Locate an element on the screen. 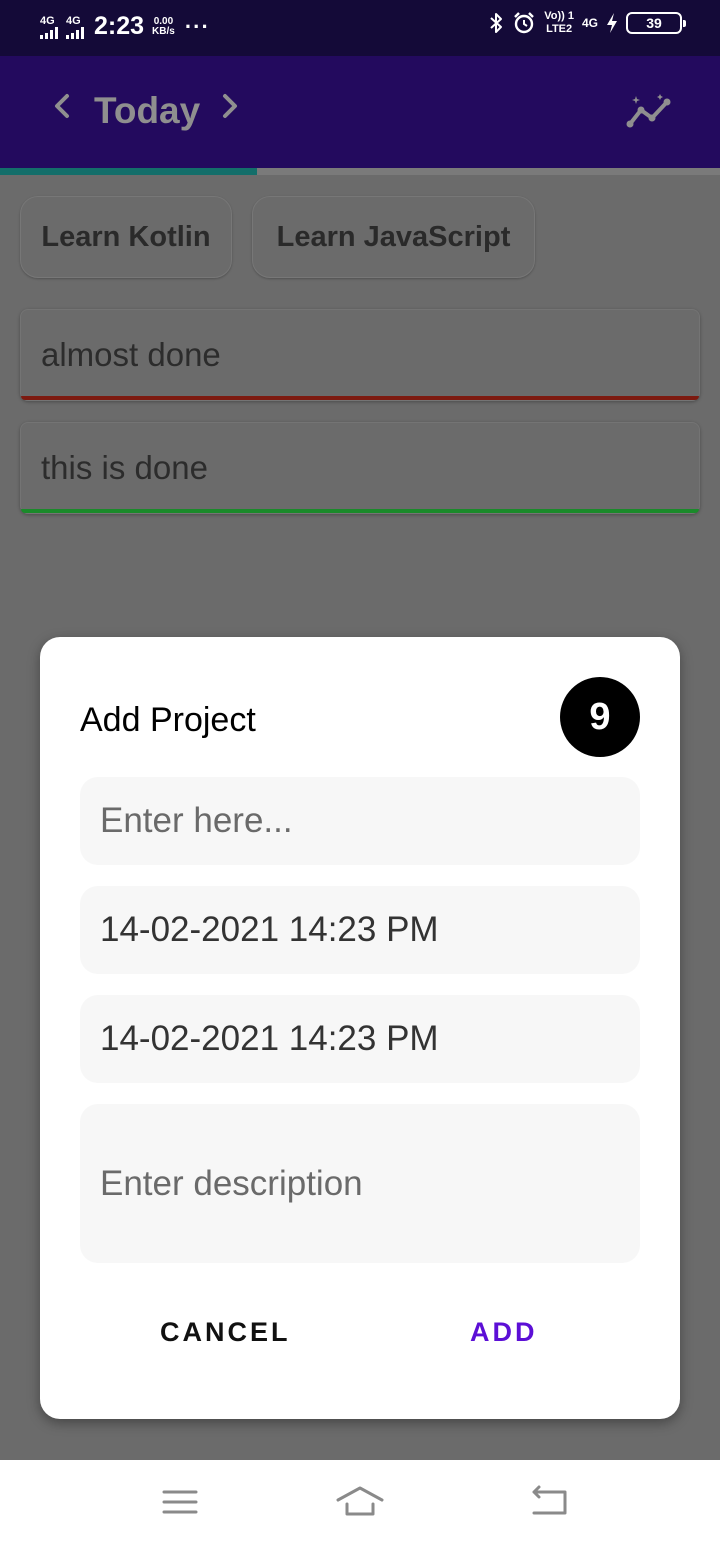  next-day-icon is located at coordinates (230, 106).